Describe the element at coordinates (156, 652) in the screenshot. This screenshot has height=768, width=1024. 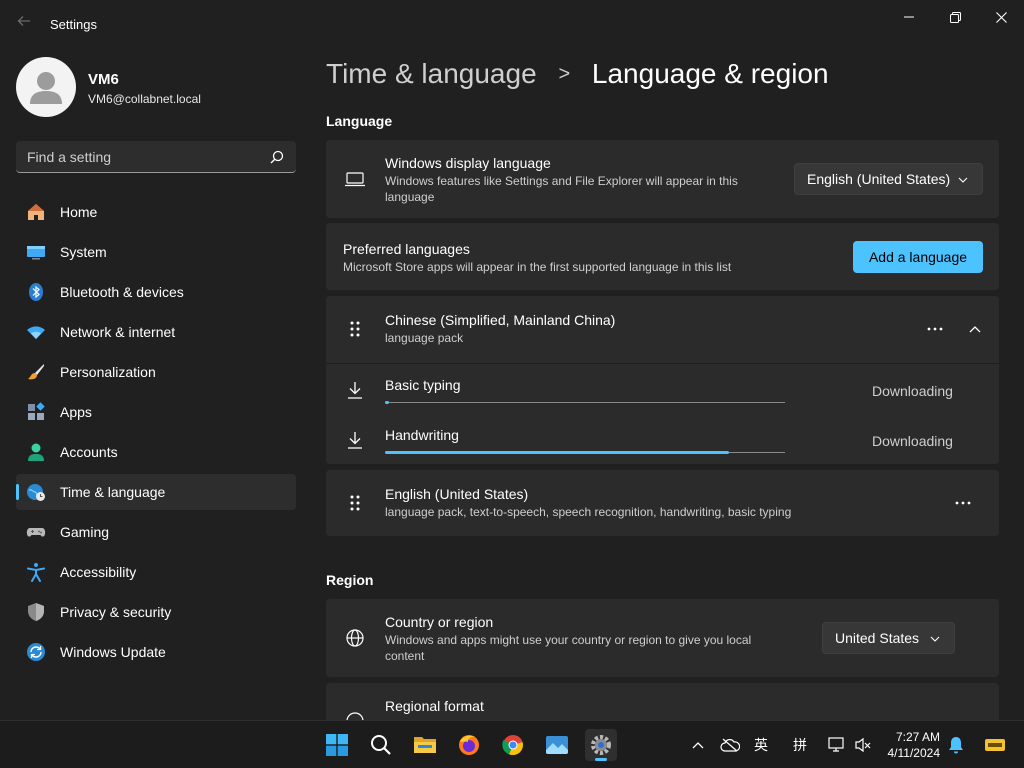
I see `sidebar-item-windows-update: Windows Update` at that location.